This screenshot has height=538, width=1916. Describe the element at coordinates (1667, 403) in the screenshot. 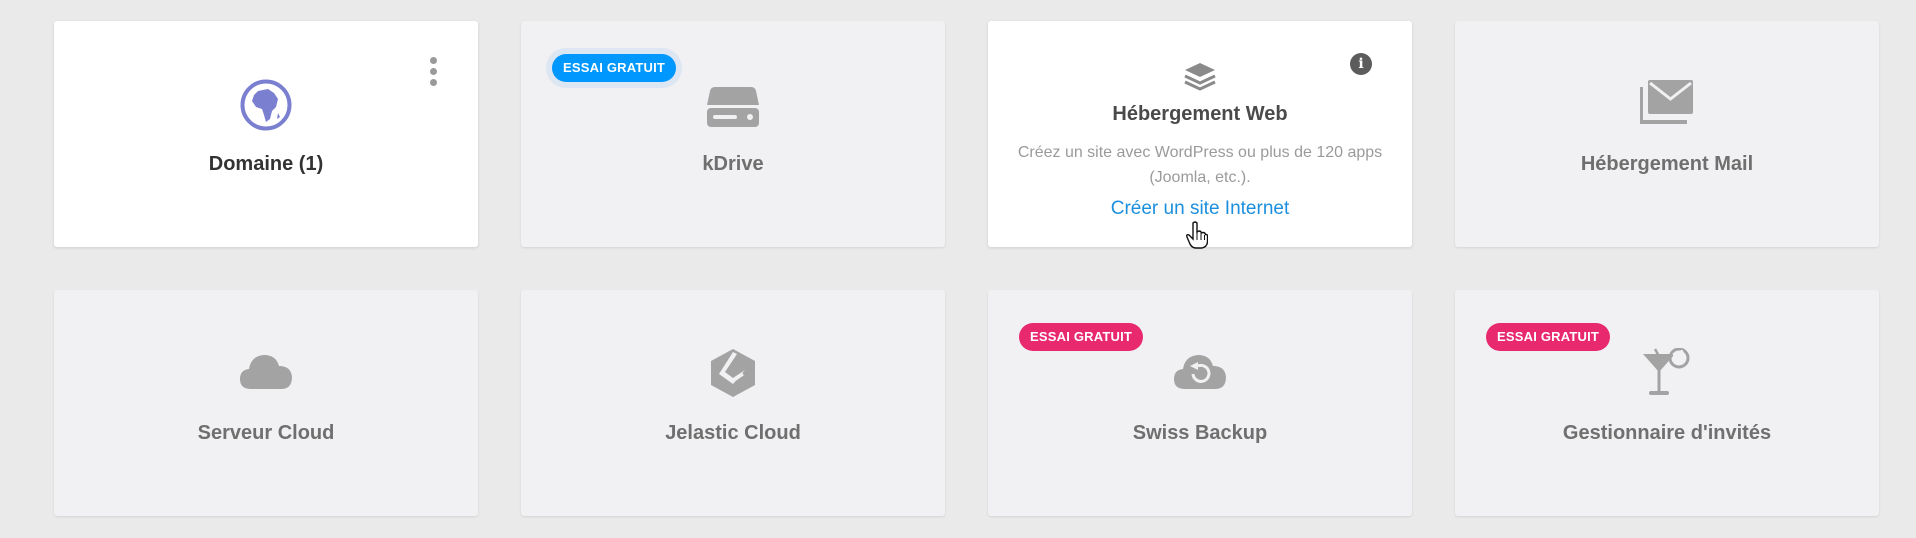

I see `product-card-gestionnaire-invites: ESSAI GRATUIT Gestionnaire d'invités` at that location.